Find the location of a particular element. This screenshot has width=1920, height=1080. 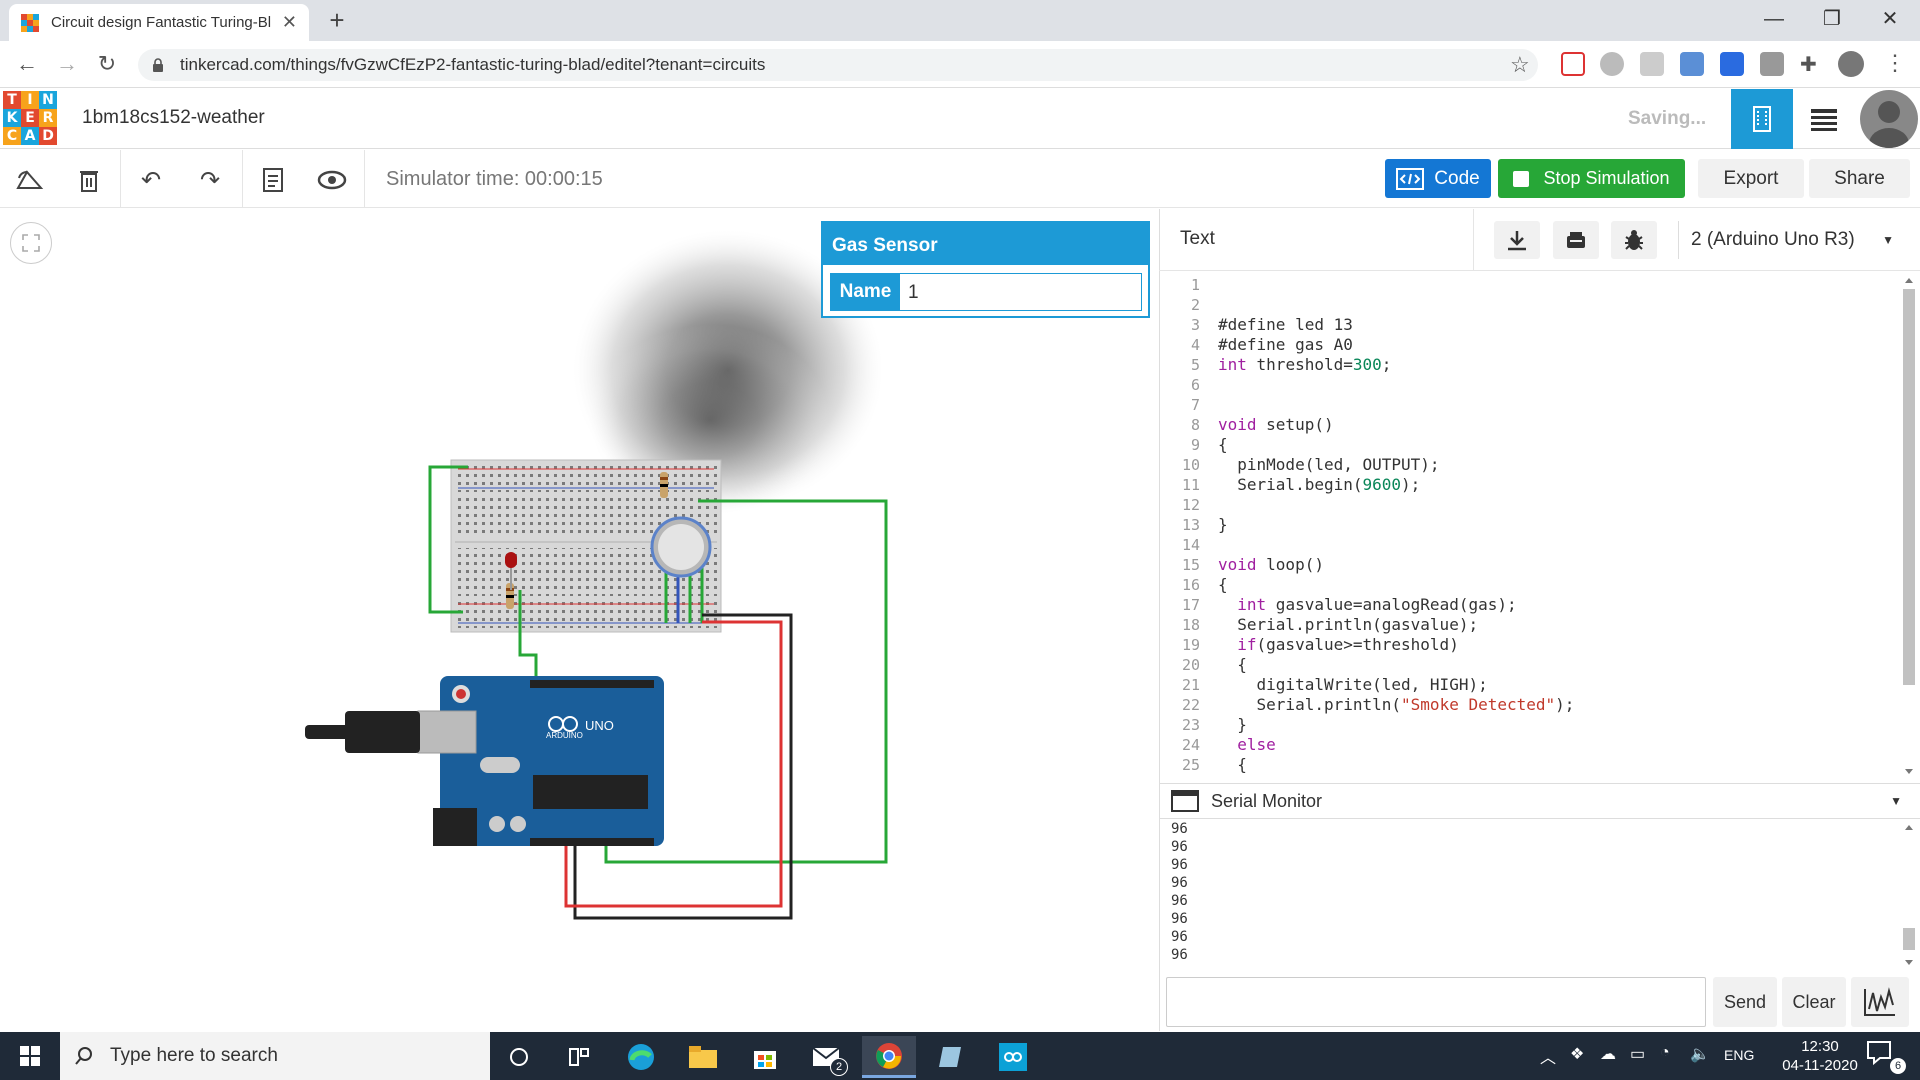

reload-icon: ↻ is located at coordinates (107, 65).